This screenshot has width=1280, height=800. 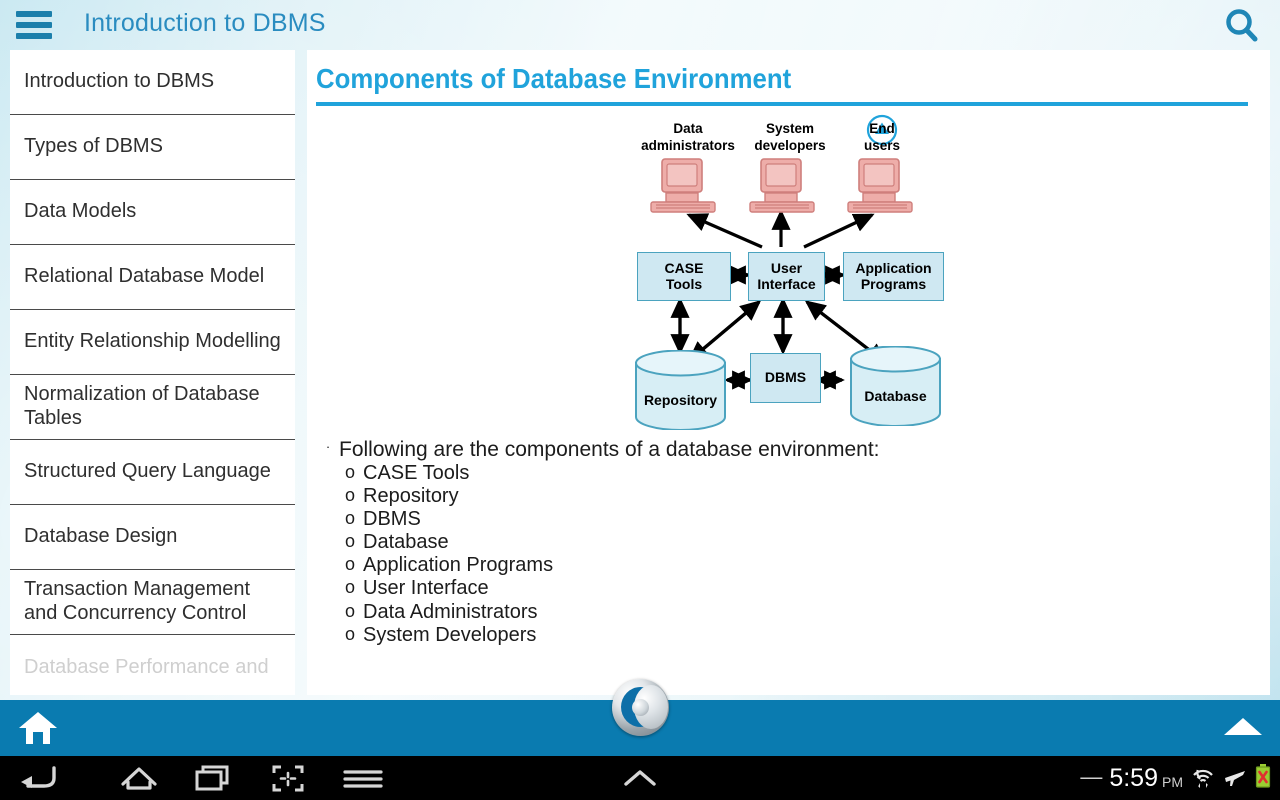 I want to click on sidebar-item-4: Entity Relationship Modelling, so click(x=152, y=342).